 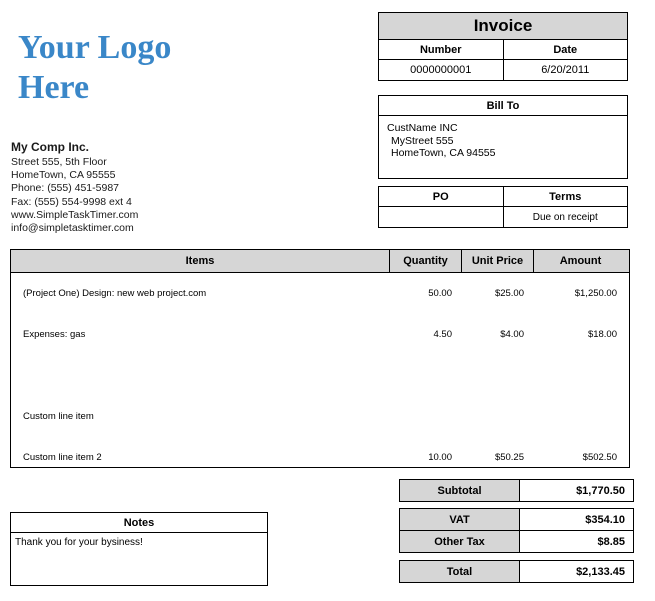 I want to click on bill-to-city-state-zip: HomeTown, CA 94555, so click(x=443, y=153).